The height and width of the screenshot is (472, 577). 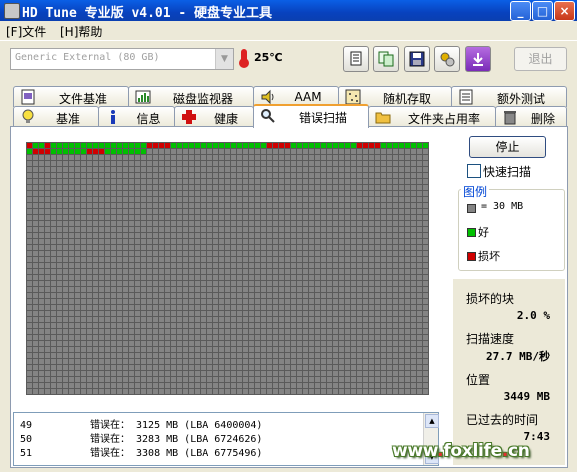 What do you see at coordinates (386, 59) in the screenshot?
I see `copy-screen-button` at bounding box center [386, 59].